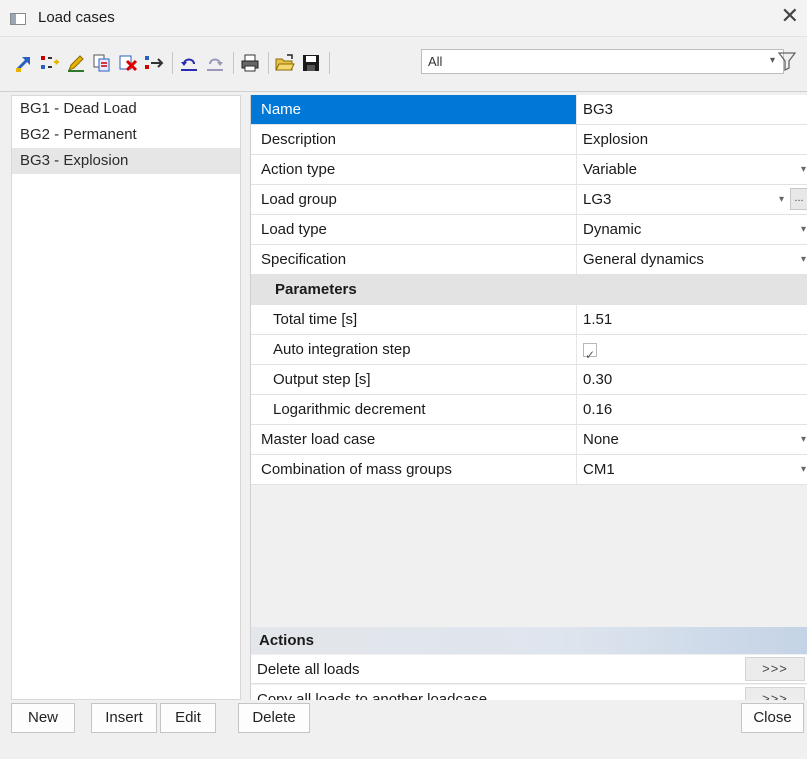  What do you see at coordinates (403, 18) in the screenshot?
I see `title-bar: Load cases ✕` at bounding box center [403, 18].